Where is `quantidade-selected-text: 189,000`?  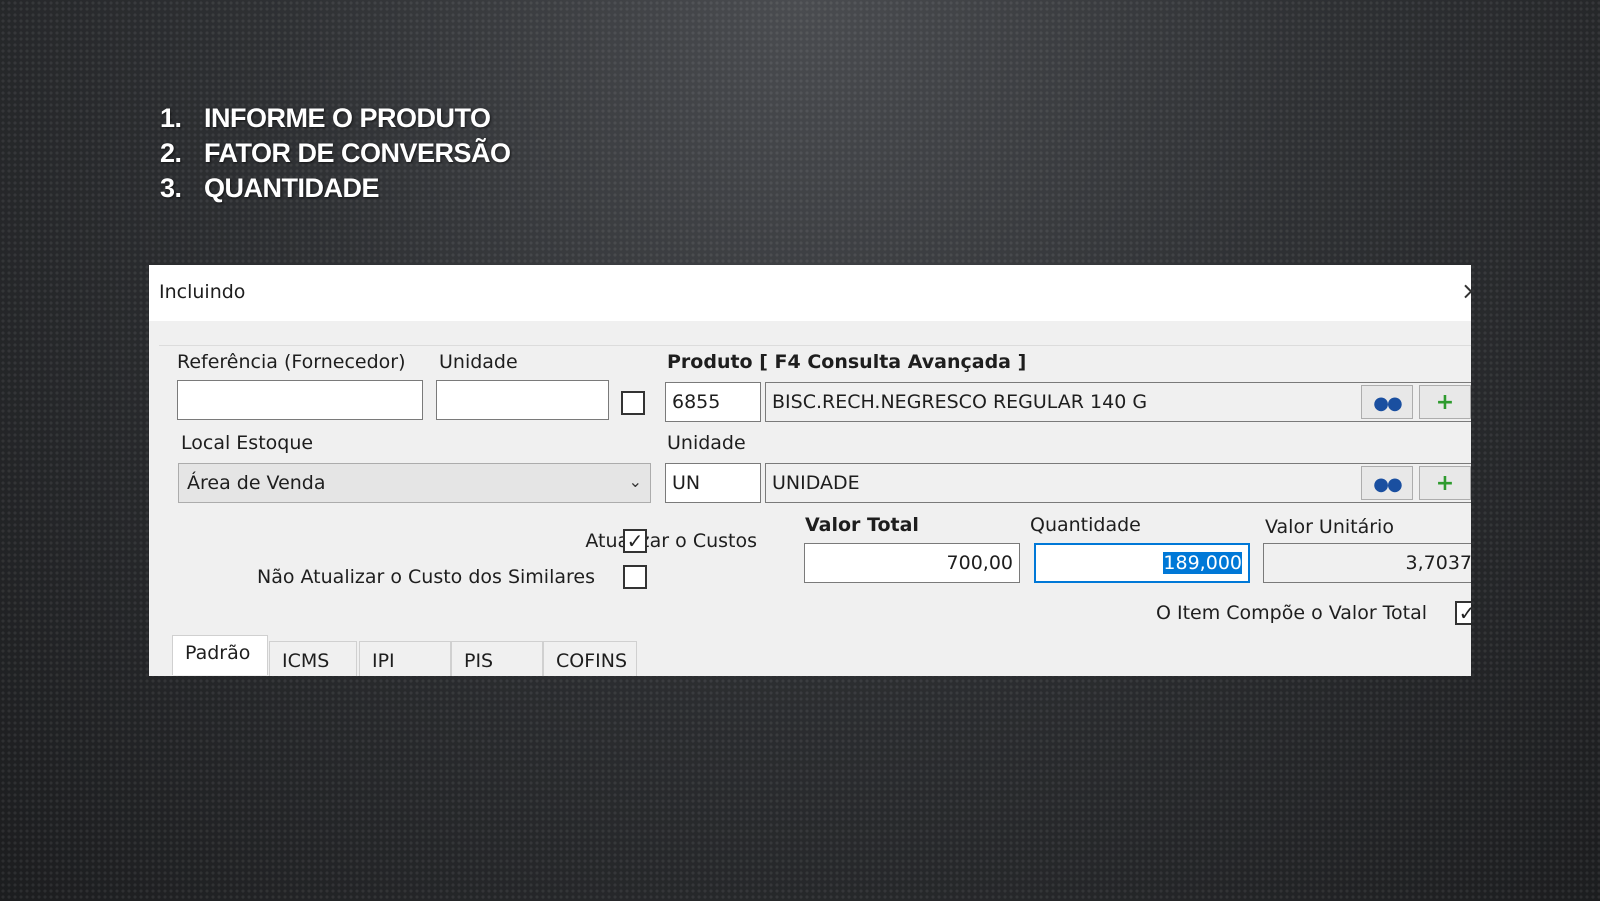 quantidade-selected-text: 189,000 is located at coordinates (1202, 563).